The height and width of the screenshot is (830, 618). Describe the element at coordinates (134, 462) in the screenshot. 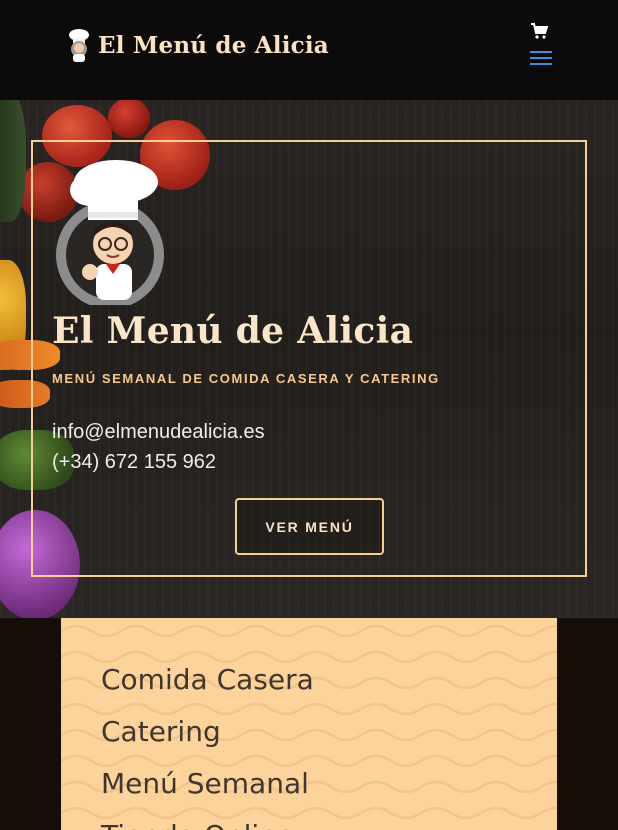

I see `contact-phone-link: (+34) 672 155 962` at that location.